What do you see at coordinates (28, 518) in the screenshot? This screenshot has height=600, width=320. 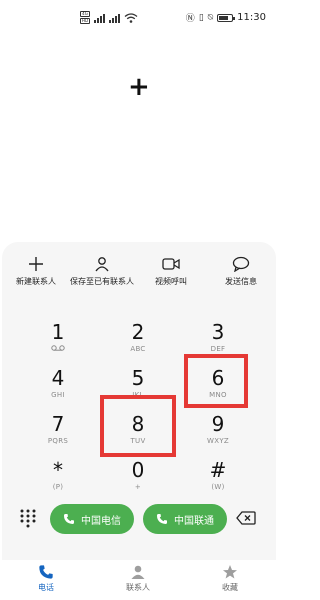 I see `dialpad-toggle-icon` at bounding box center [28, 518].